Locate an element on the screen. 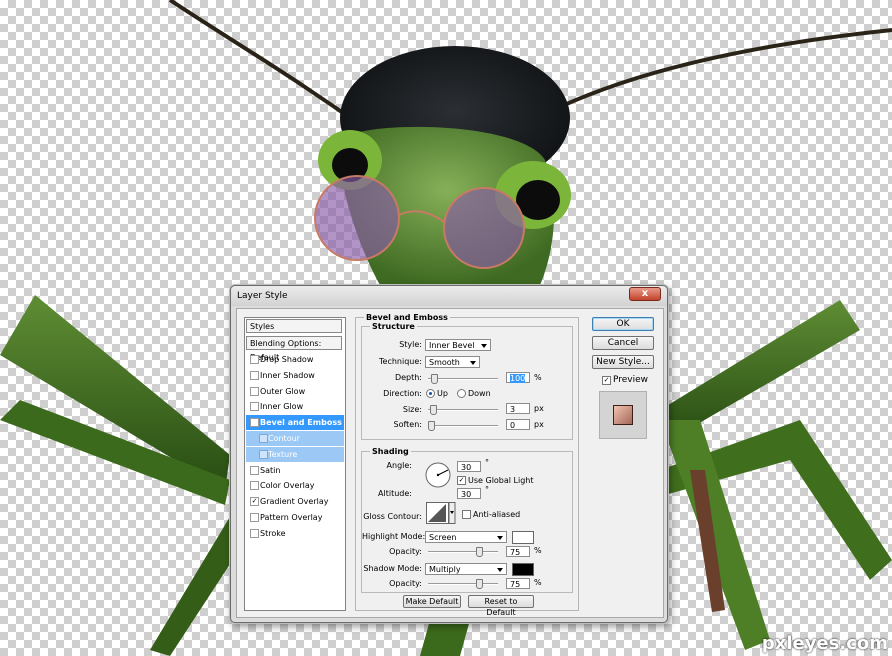  style-item: Contour is located at coordinates (295, 438).